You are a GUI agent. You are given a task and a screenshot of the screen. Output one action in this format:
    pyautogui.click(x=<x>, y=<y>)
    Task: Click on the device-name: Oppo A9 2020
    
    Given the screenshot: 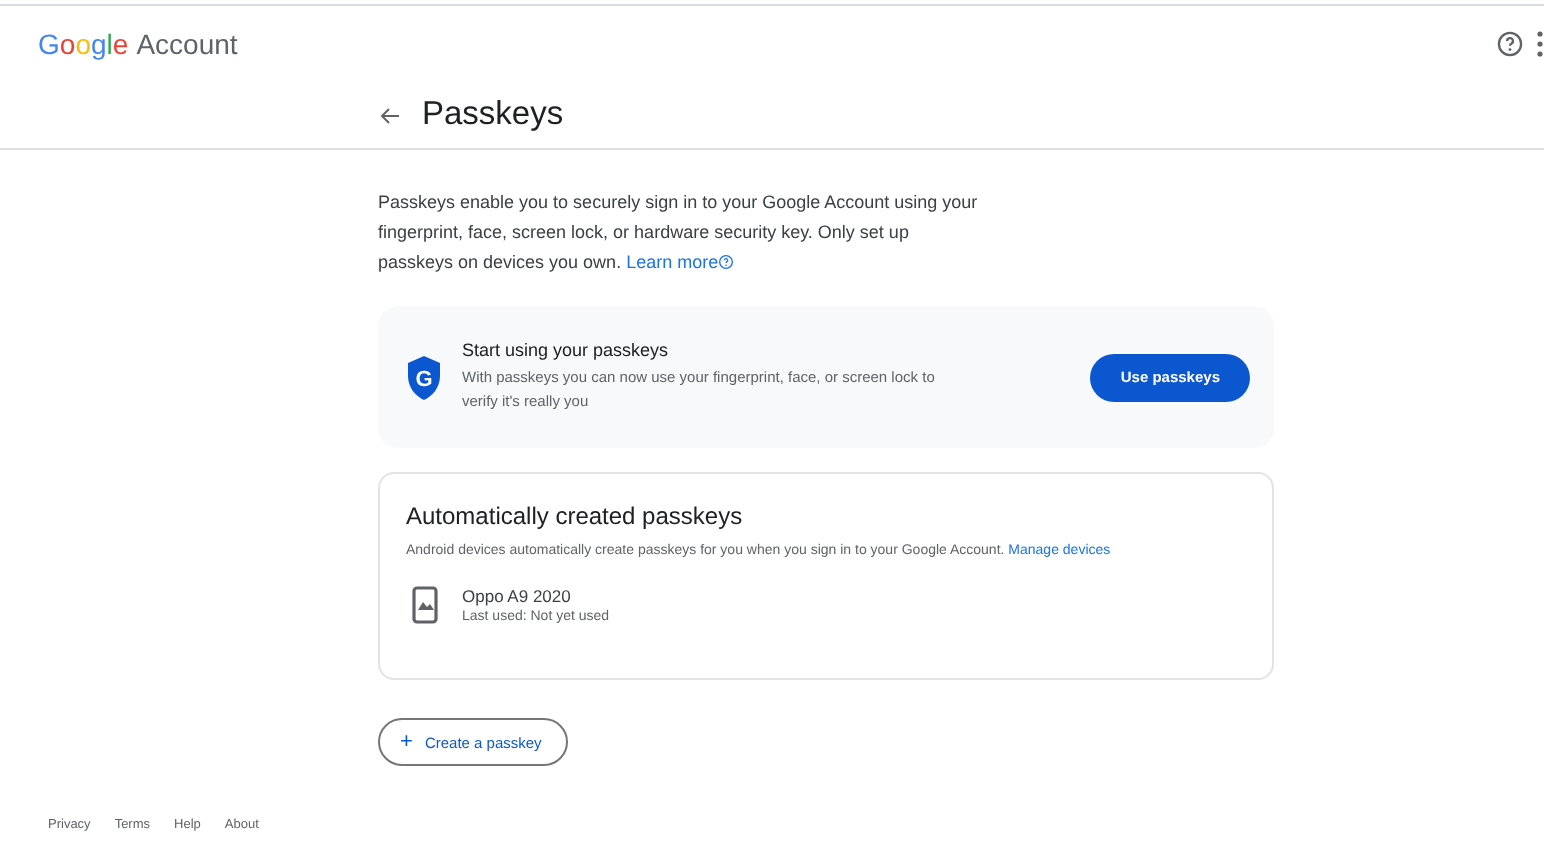 What is the action you would take?
    pyautogui.click(x=517, y=596)
    